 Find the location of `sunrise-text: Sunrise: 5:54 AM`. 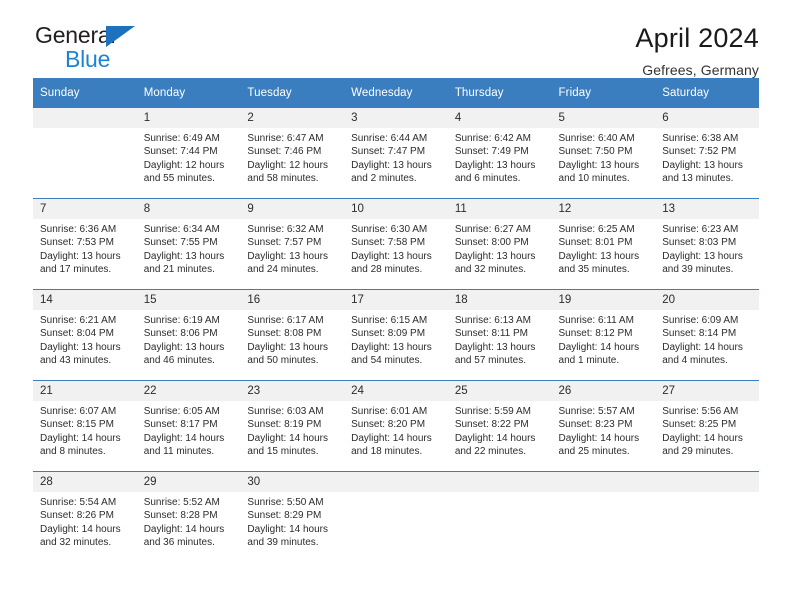

sunrise-text: Sunrise: 5:54 AM is located at coordinates (78, 502).